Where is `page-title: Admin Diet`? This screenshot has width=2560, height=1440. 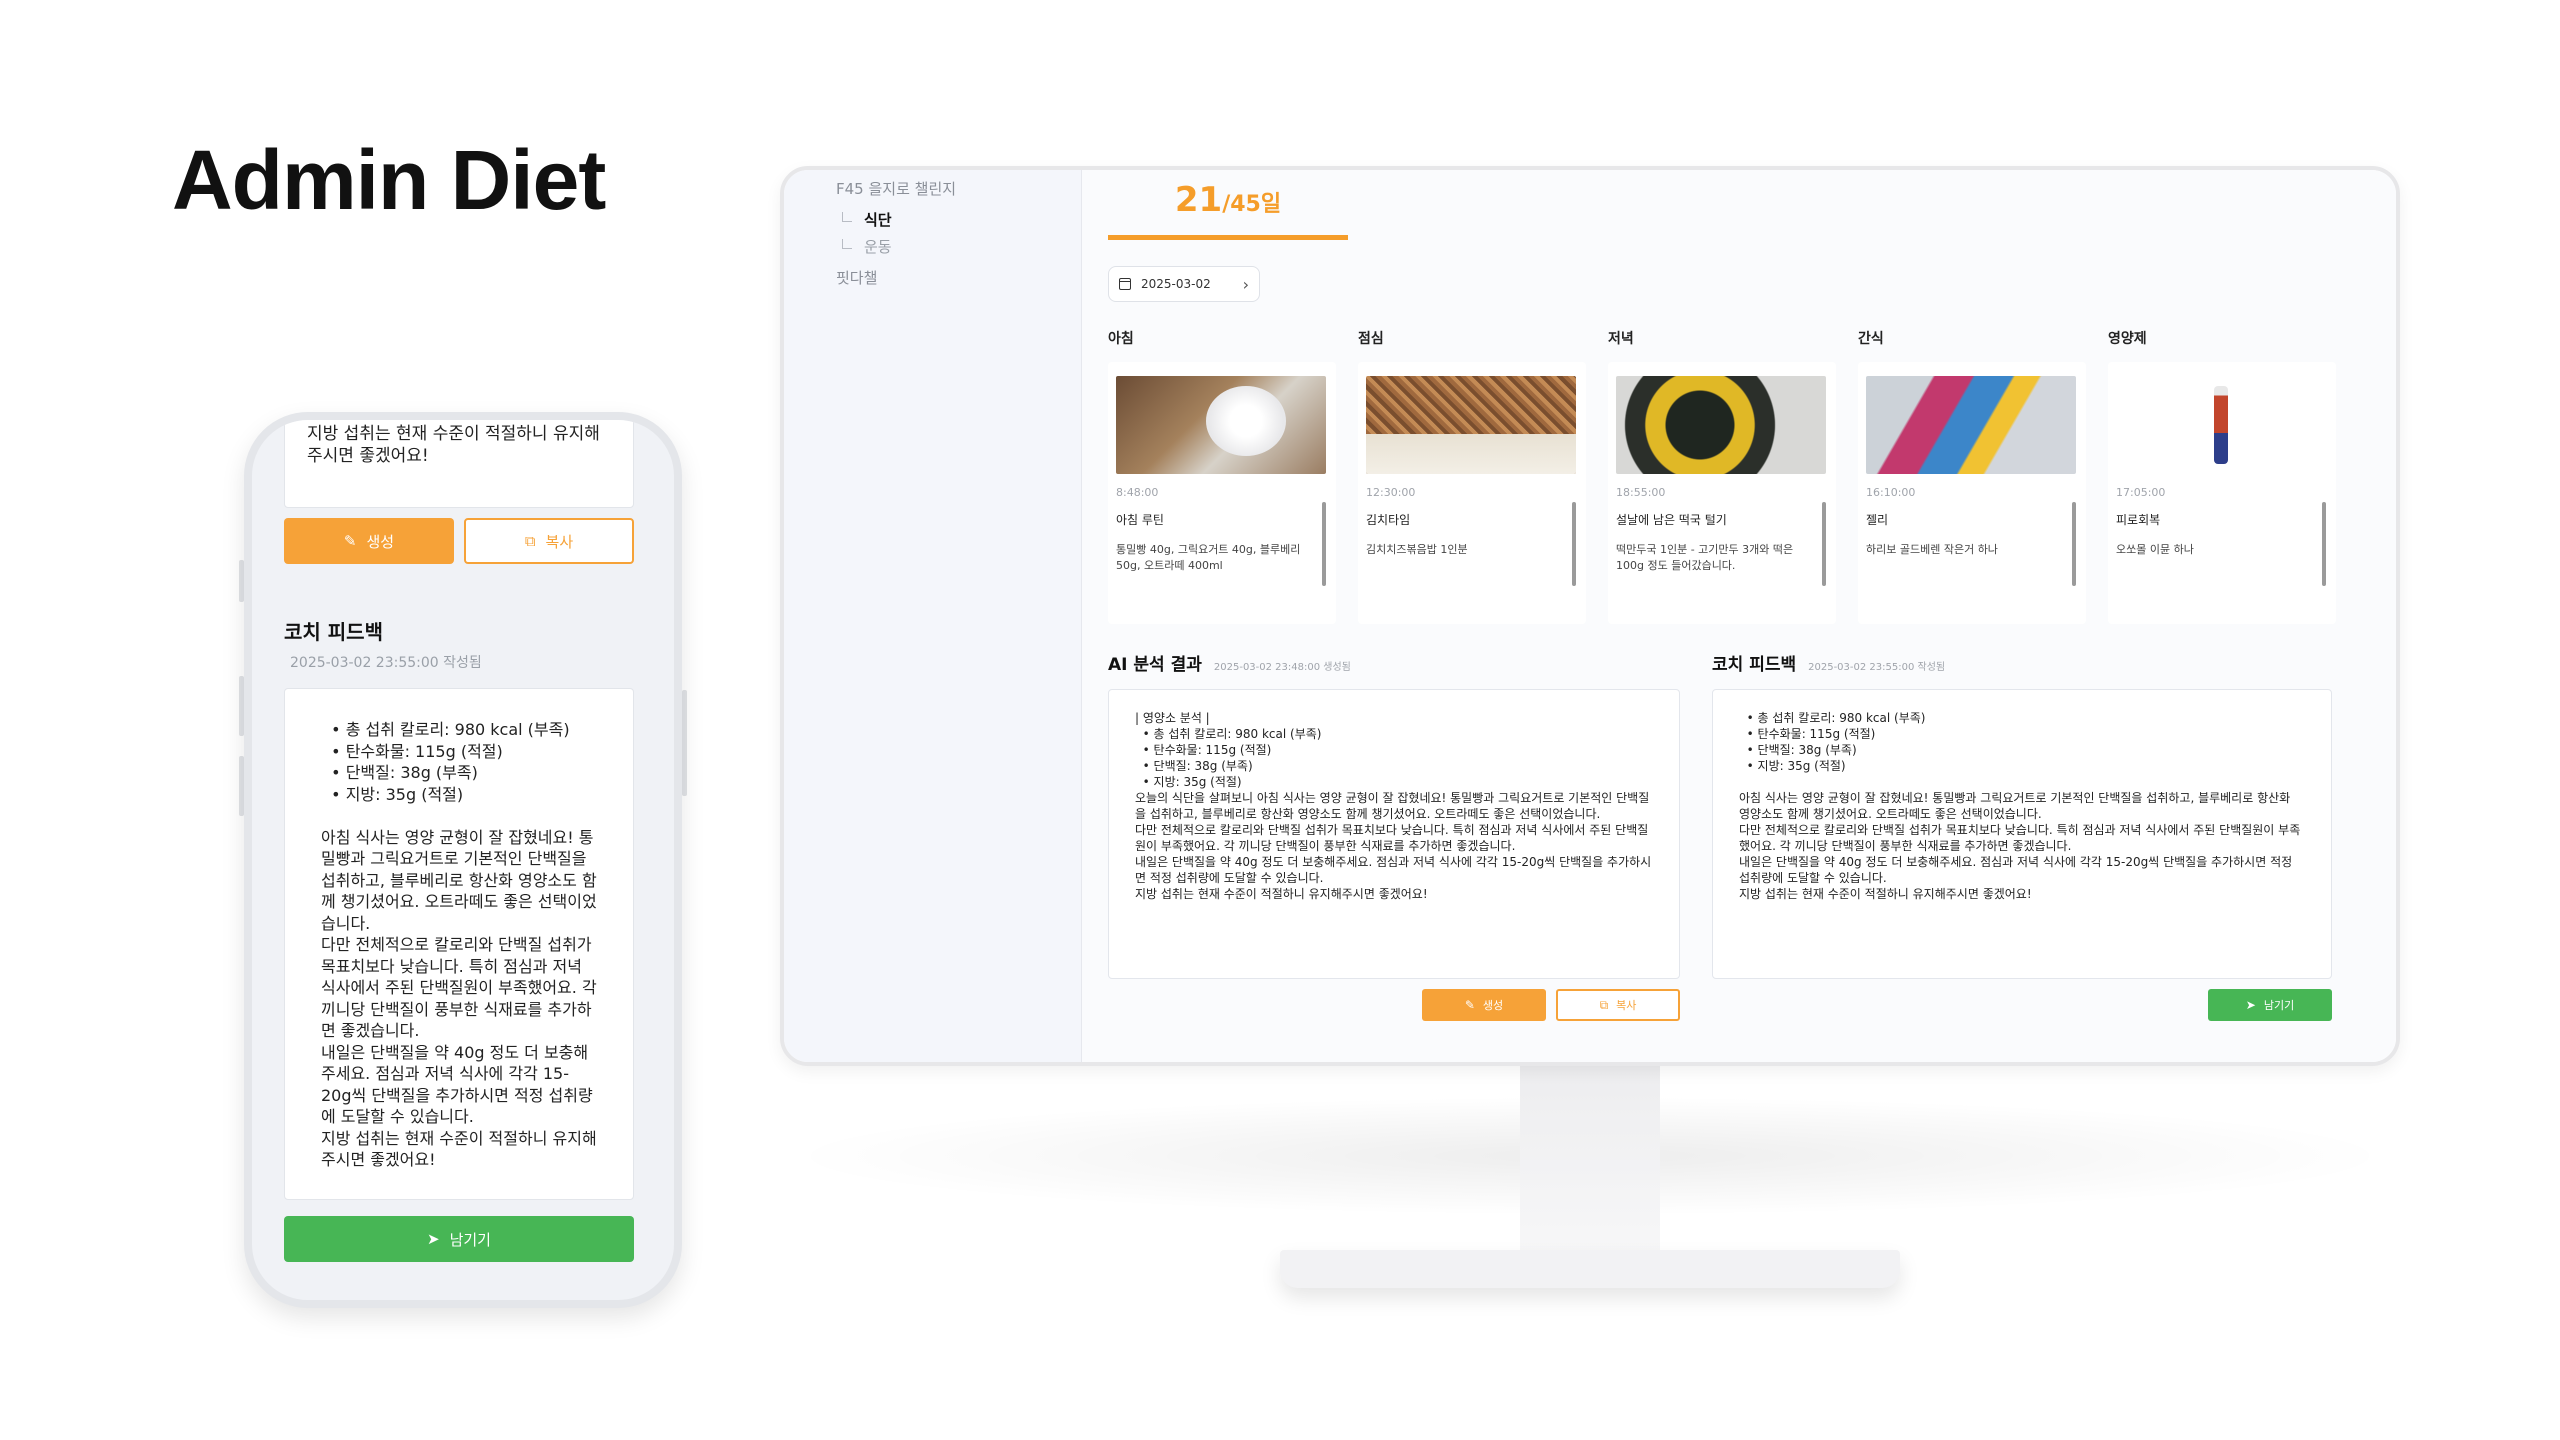
page-title: Admin Diet is located at coordinates (389, 180).